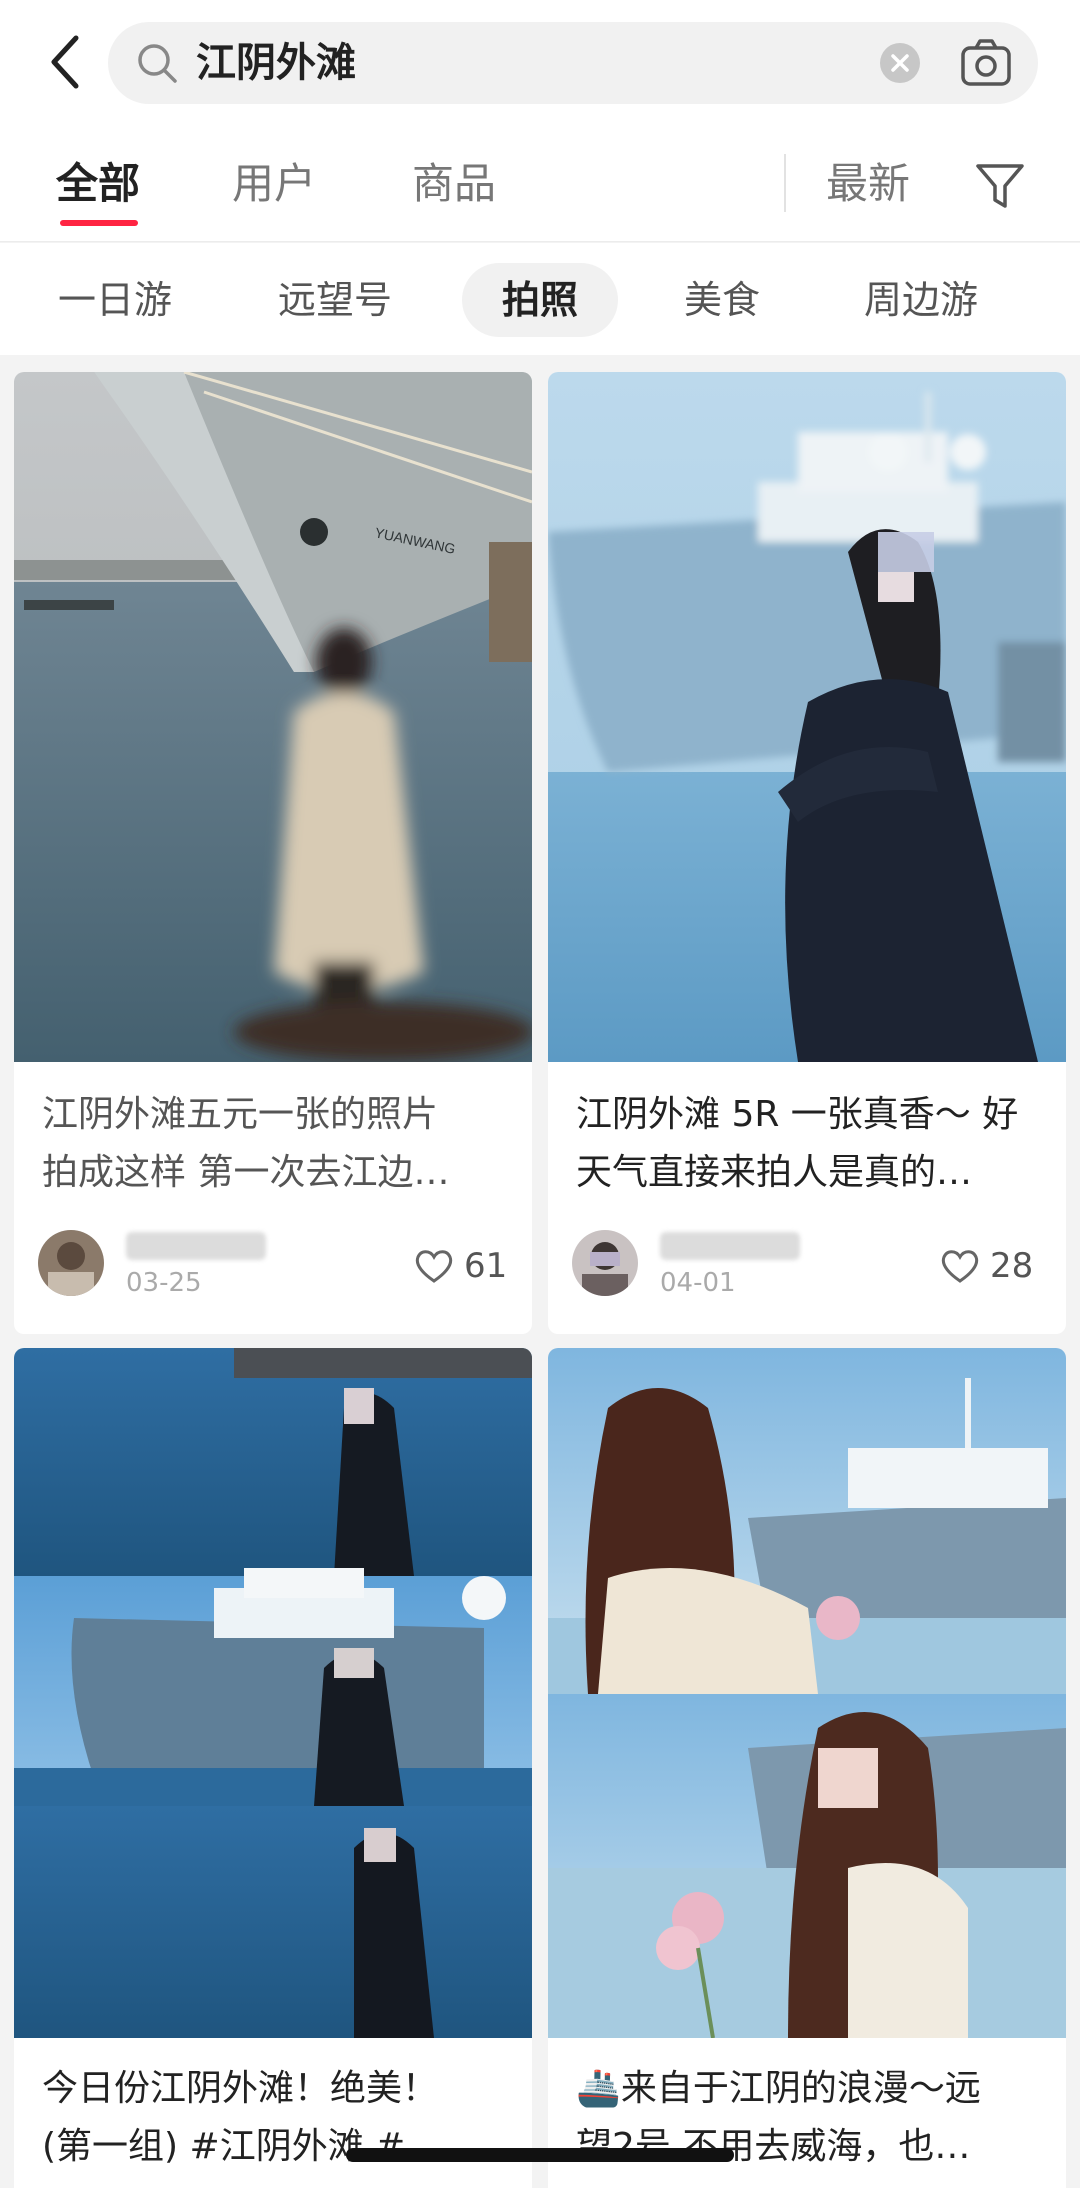 The image size is (1080, 2188). Describe the element at coordinates (986, 63) in the screenshot. I see `camera-icon` at that location.